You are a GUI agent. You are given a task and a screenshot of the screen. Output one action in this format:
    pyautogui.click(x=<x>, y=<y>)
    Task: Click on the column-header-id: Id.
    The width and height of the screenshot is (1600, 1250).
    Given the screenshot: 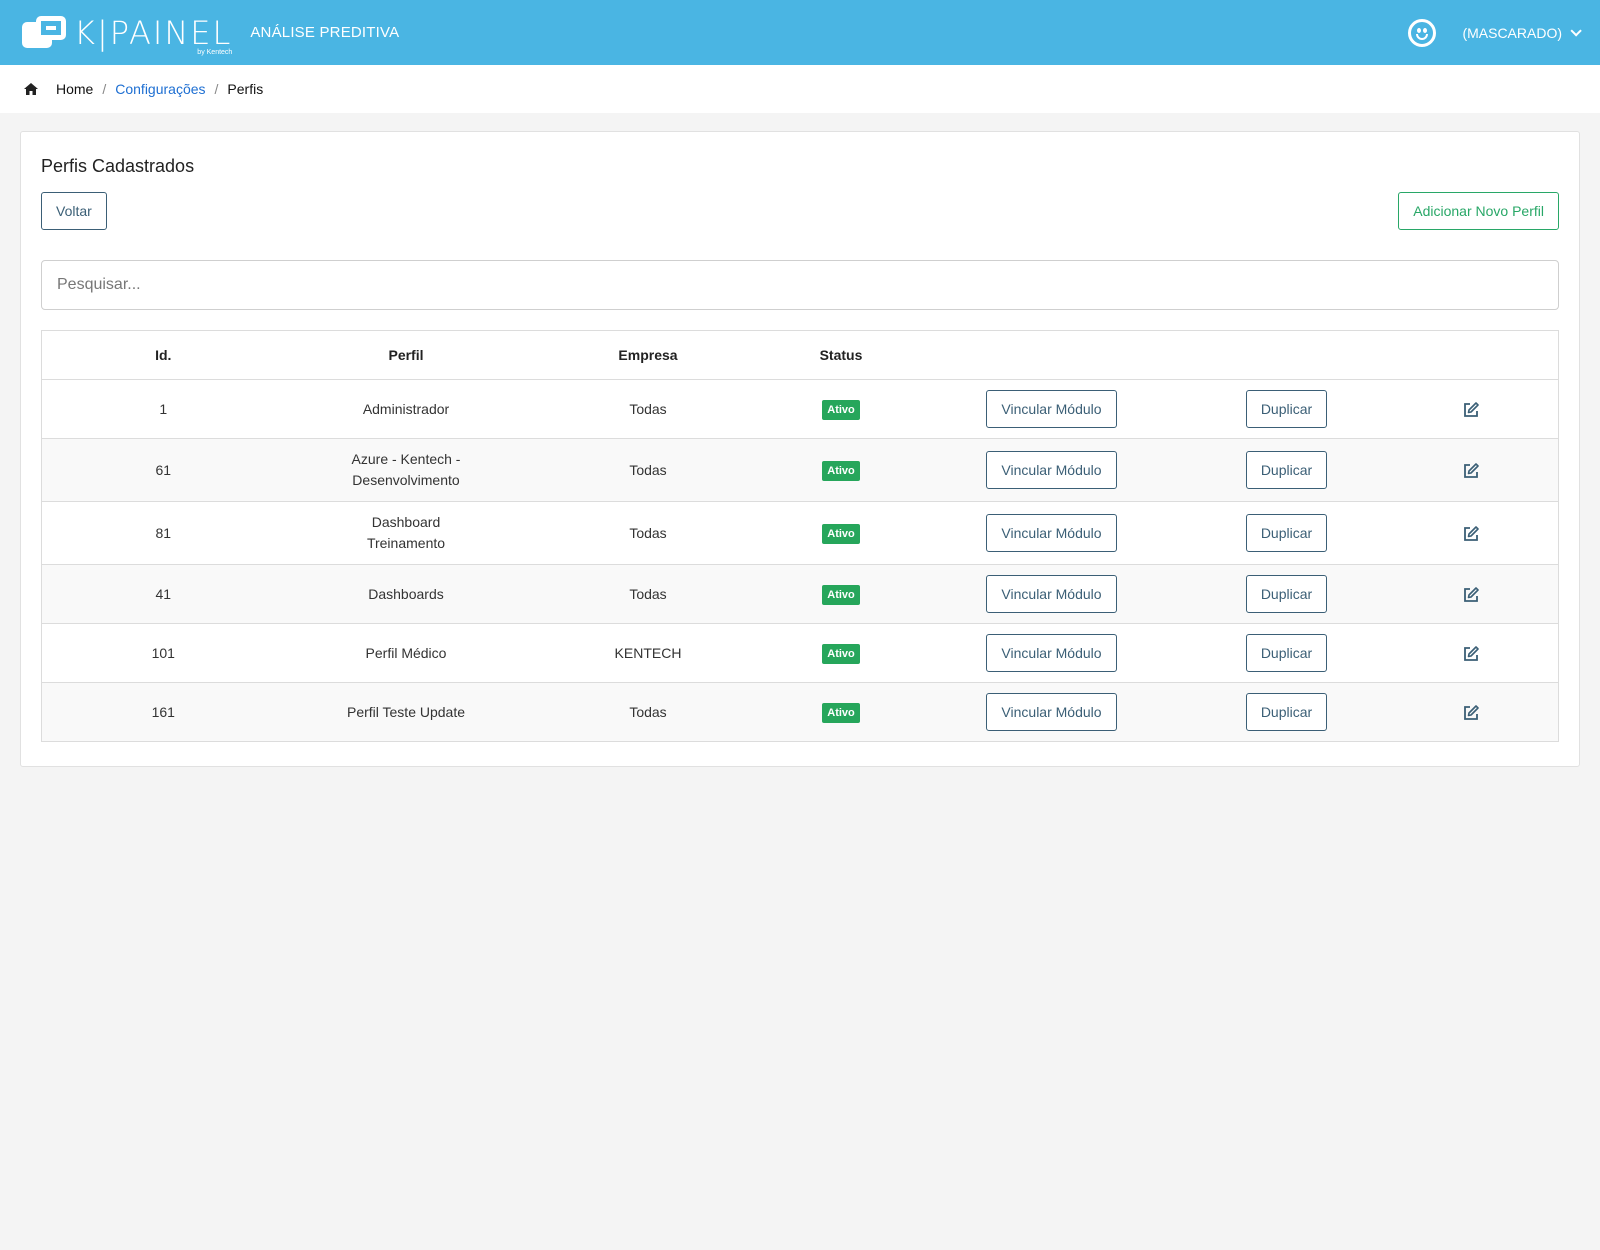 What is the action you would take?
    pyautogui.click(x=163, y=355)
    